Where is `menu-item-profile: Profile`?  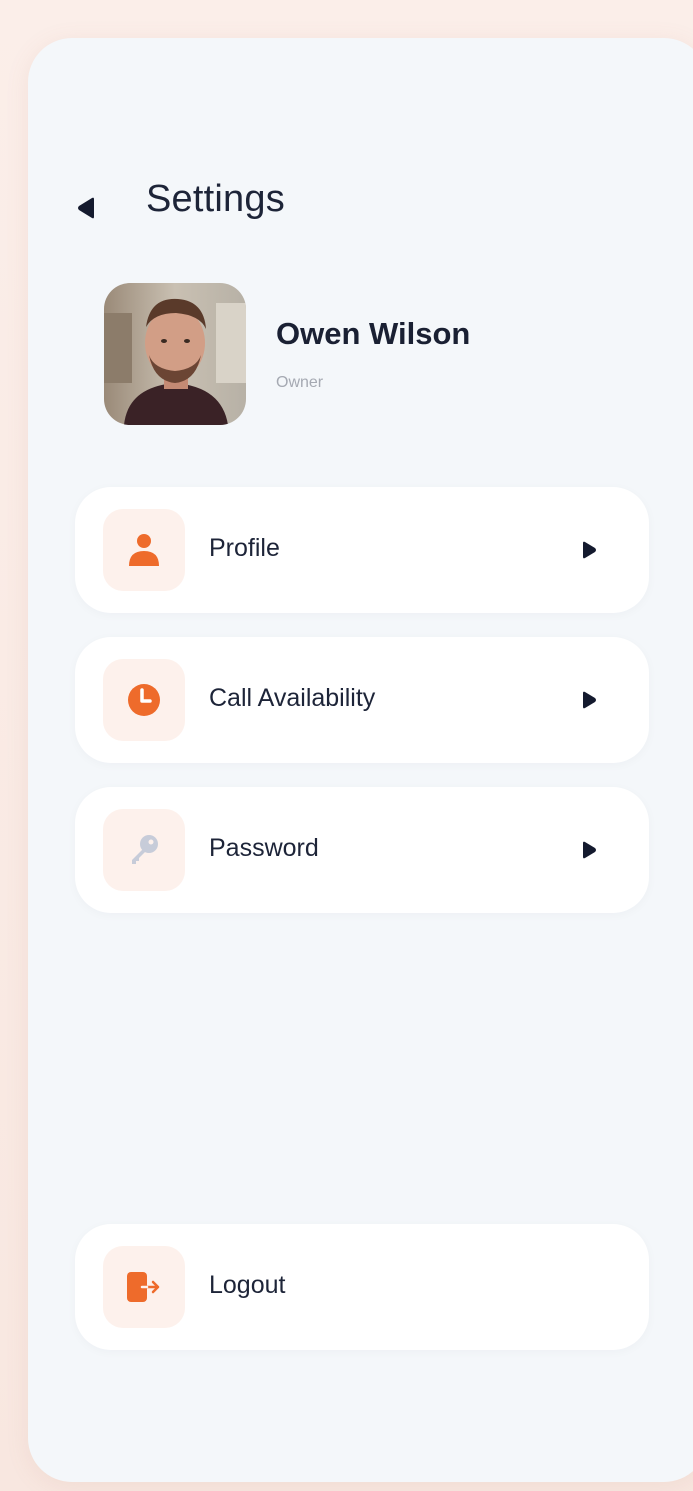 menu-item-profile: Profile is located at coordinates (362, 550).